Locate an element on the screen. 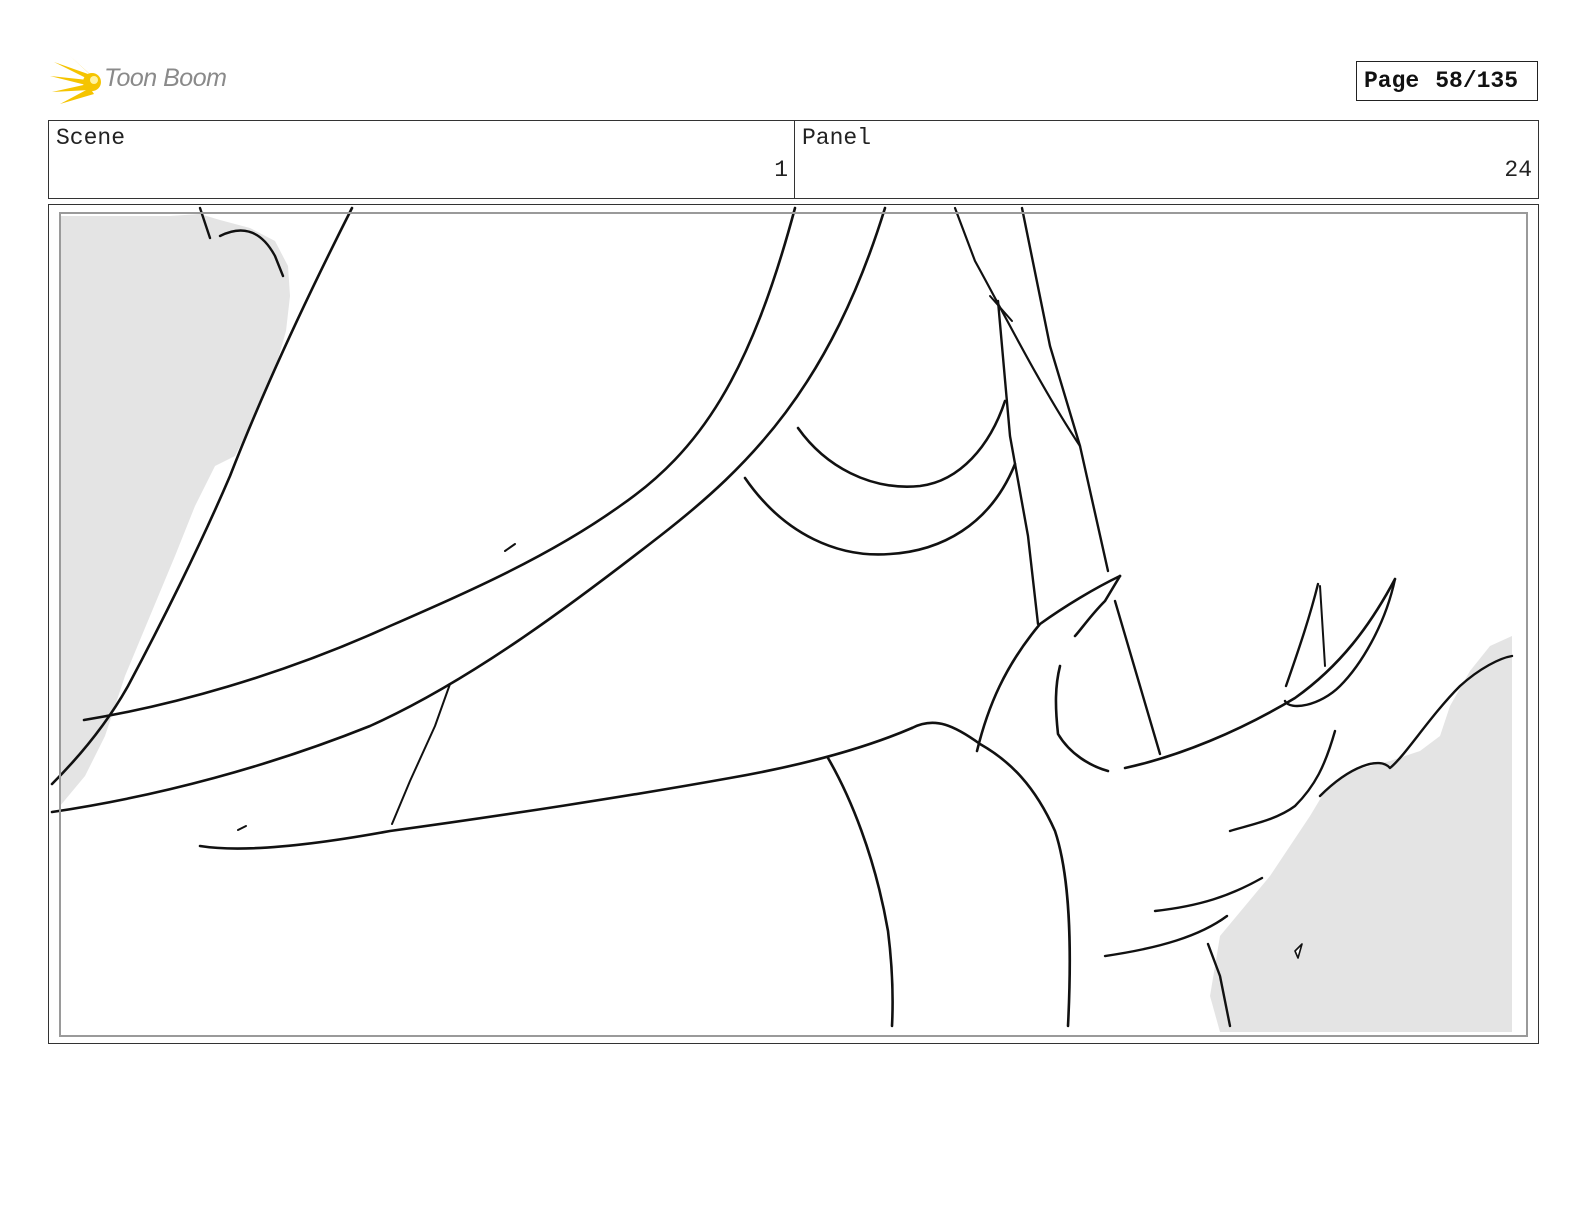 This screenshot has width=1584, height=1224. page-number: 58/135 is located at coordinates (1477, 81).